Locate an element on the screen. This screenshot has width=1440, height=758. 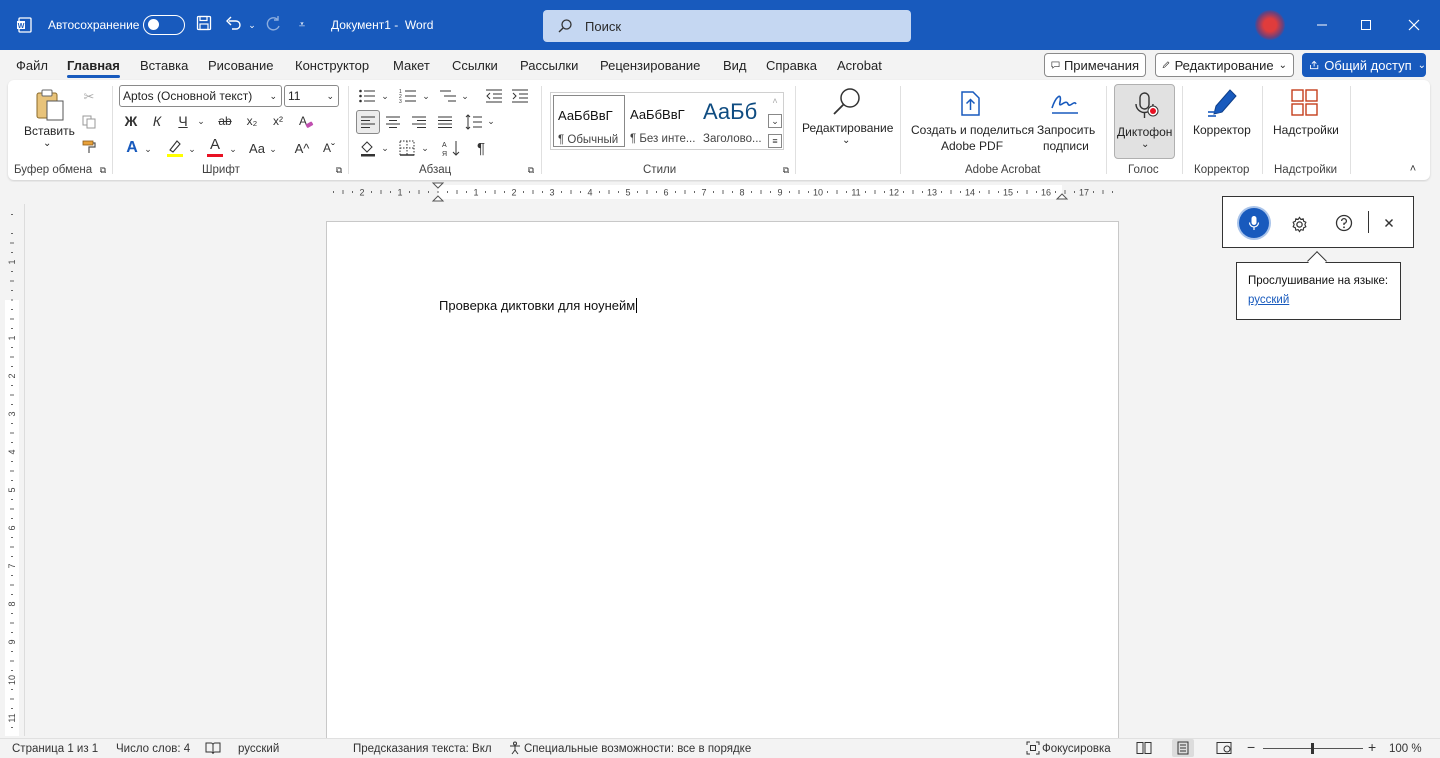
focus-icon is located at coordinates (1033, 749).